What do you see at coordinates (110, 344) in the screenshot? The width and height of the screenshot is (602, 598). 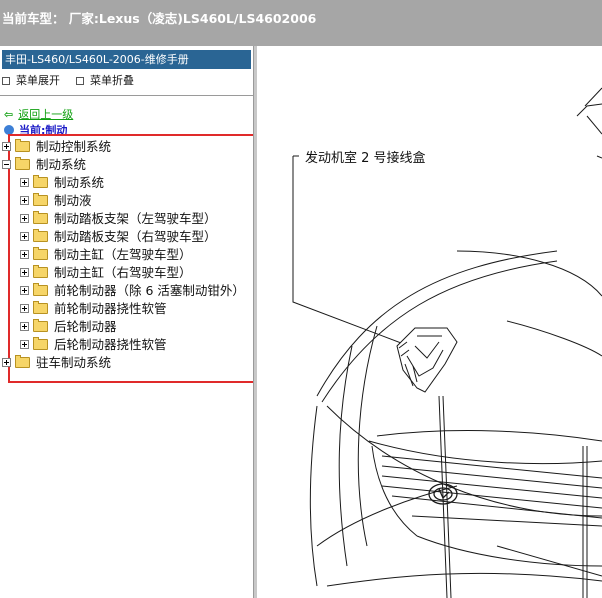 I see `tree-item-label: 后轮制动器挠性软管` at bounding box center [110, 344].